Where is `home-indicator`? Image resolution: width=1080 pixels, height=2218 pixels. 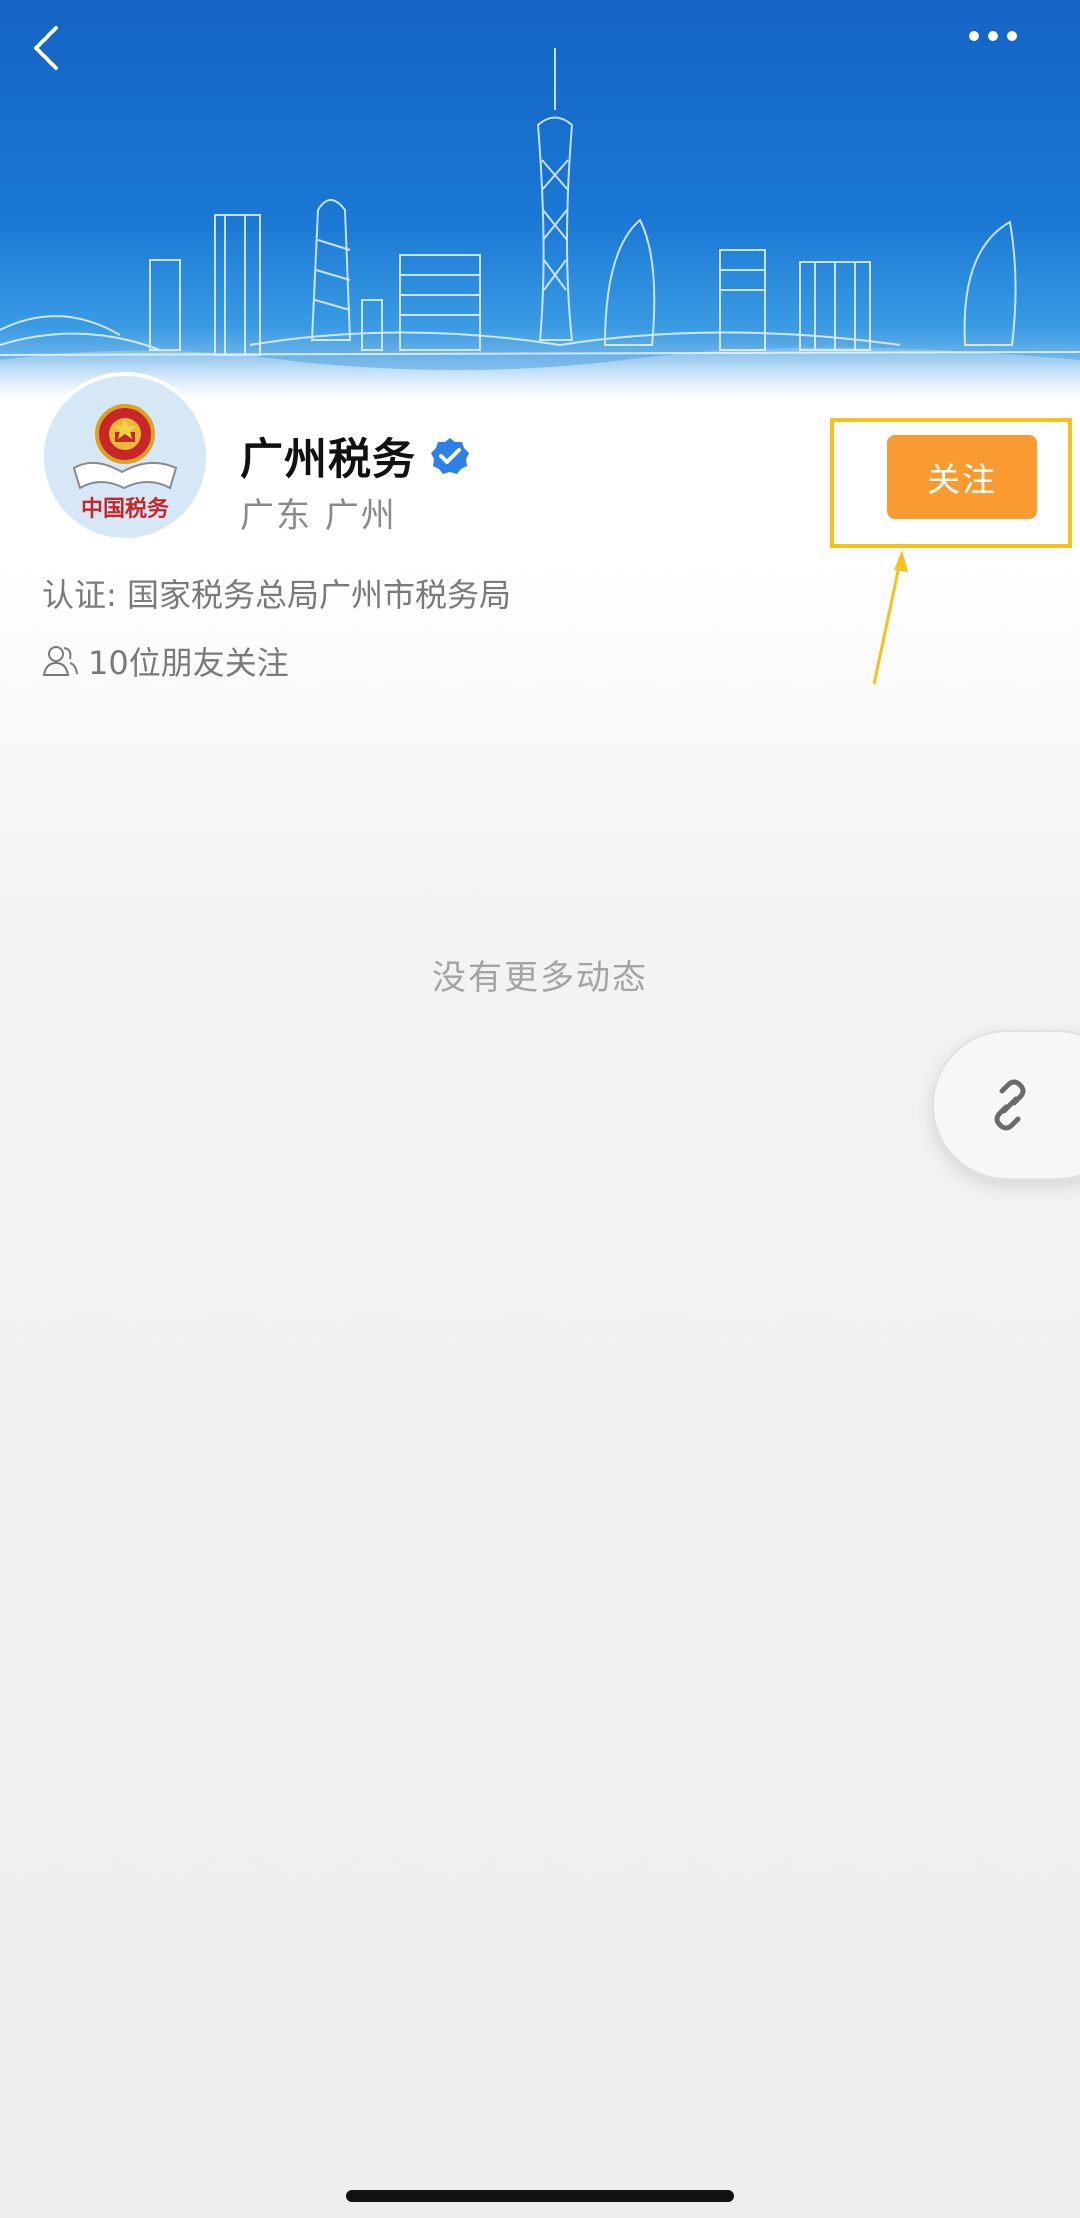 home-indicator is located at coordinates (540, 2196).